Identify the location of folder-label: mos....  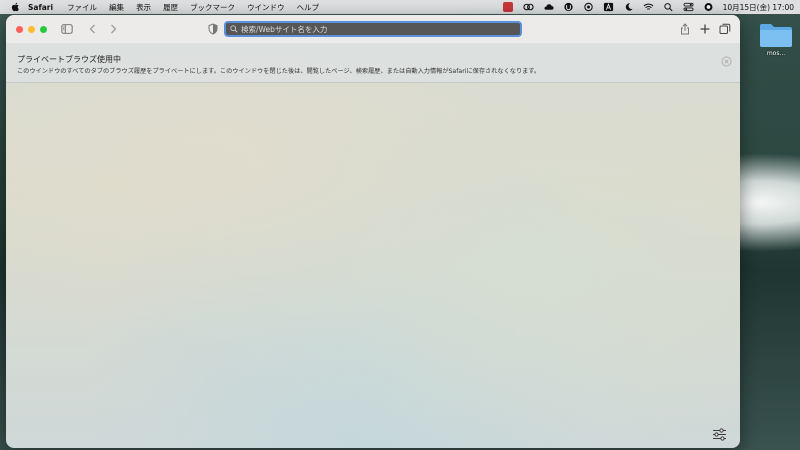
(776, 53).